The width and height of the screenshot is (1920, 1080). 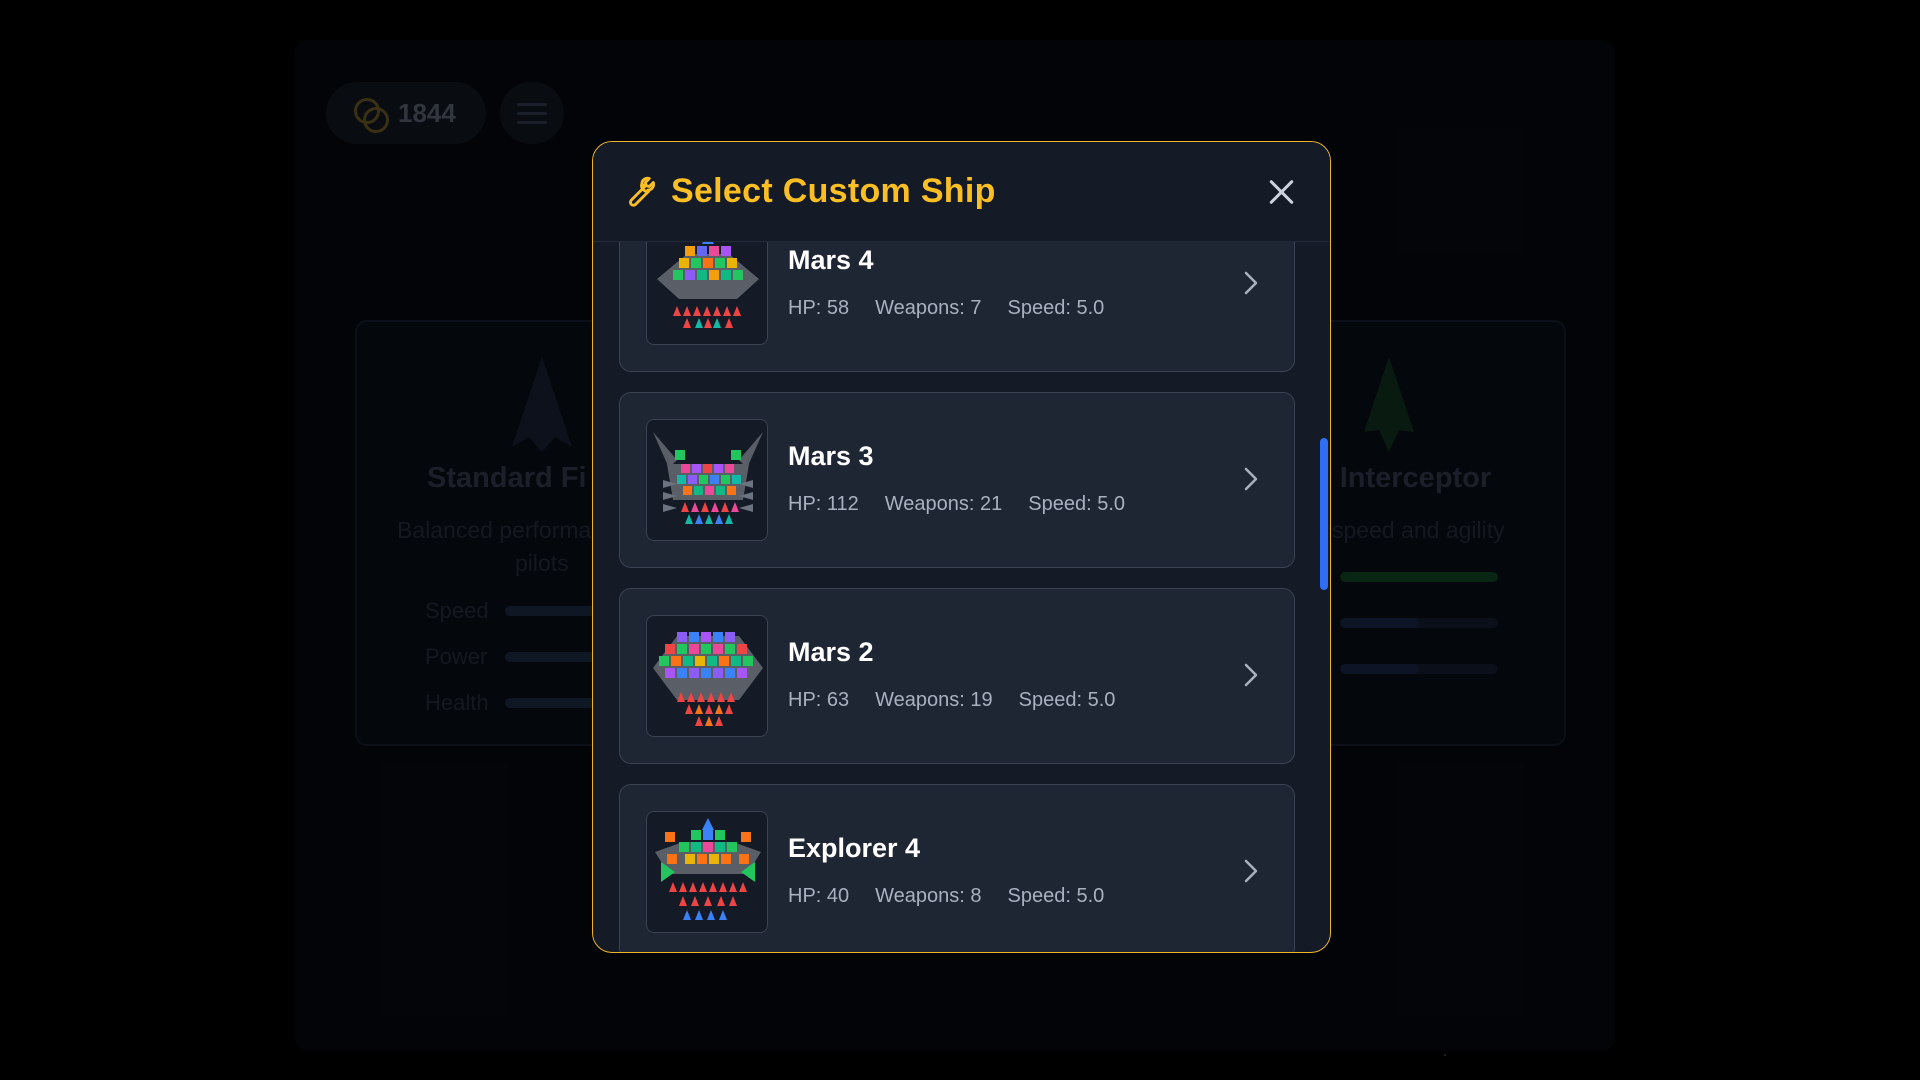 What do you see at coordinates (823, 504) in the screenshot?
I see `ship-hp: HP: 112` at bounding box center [823, 504].